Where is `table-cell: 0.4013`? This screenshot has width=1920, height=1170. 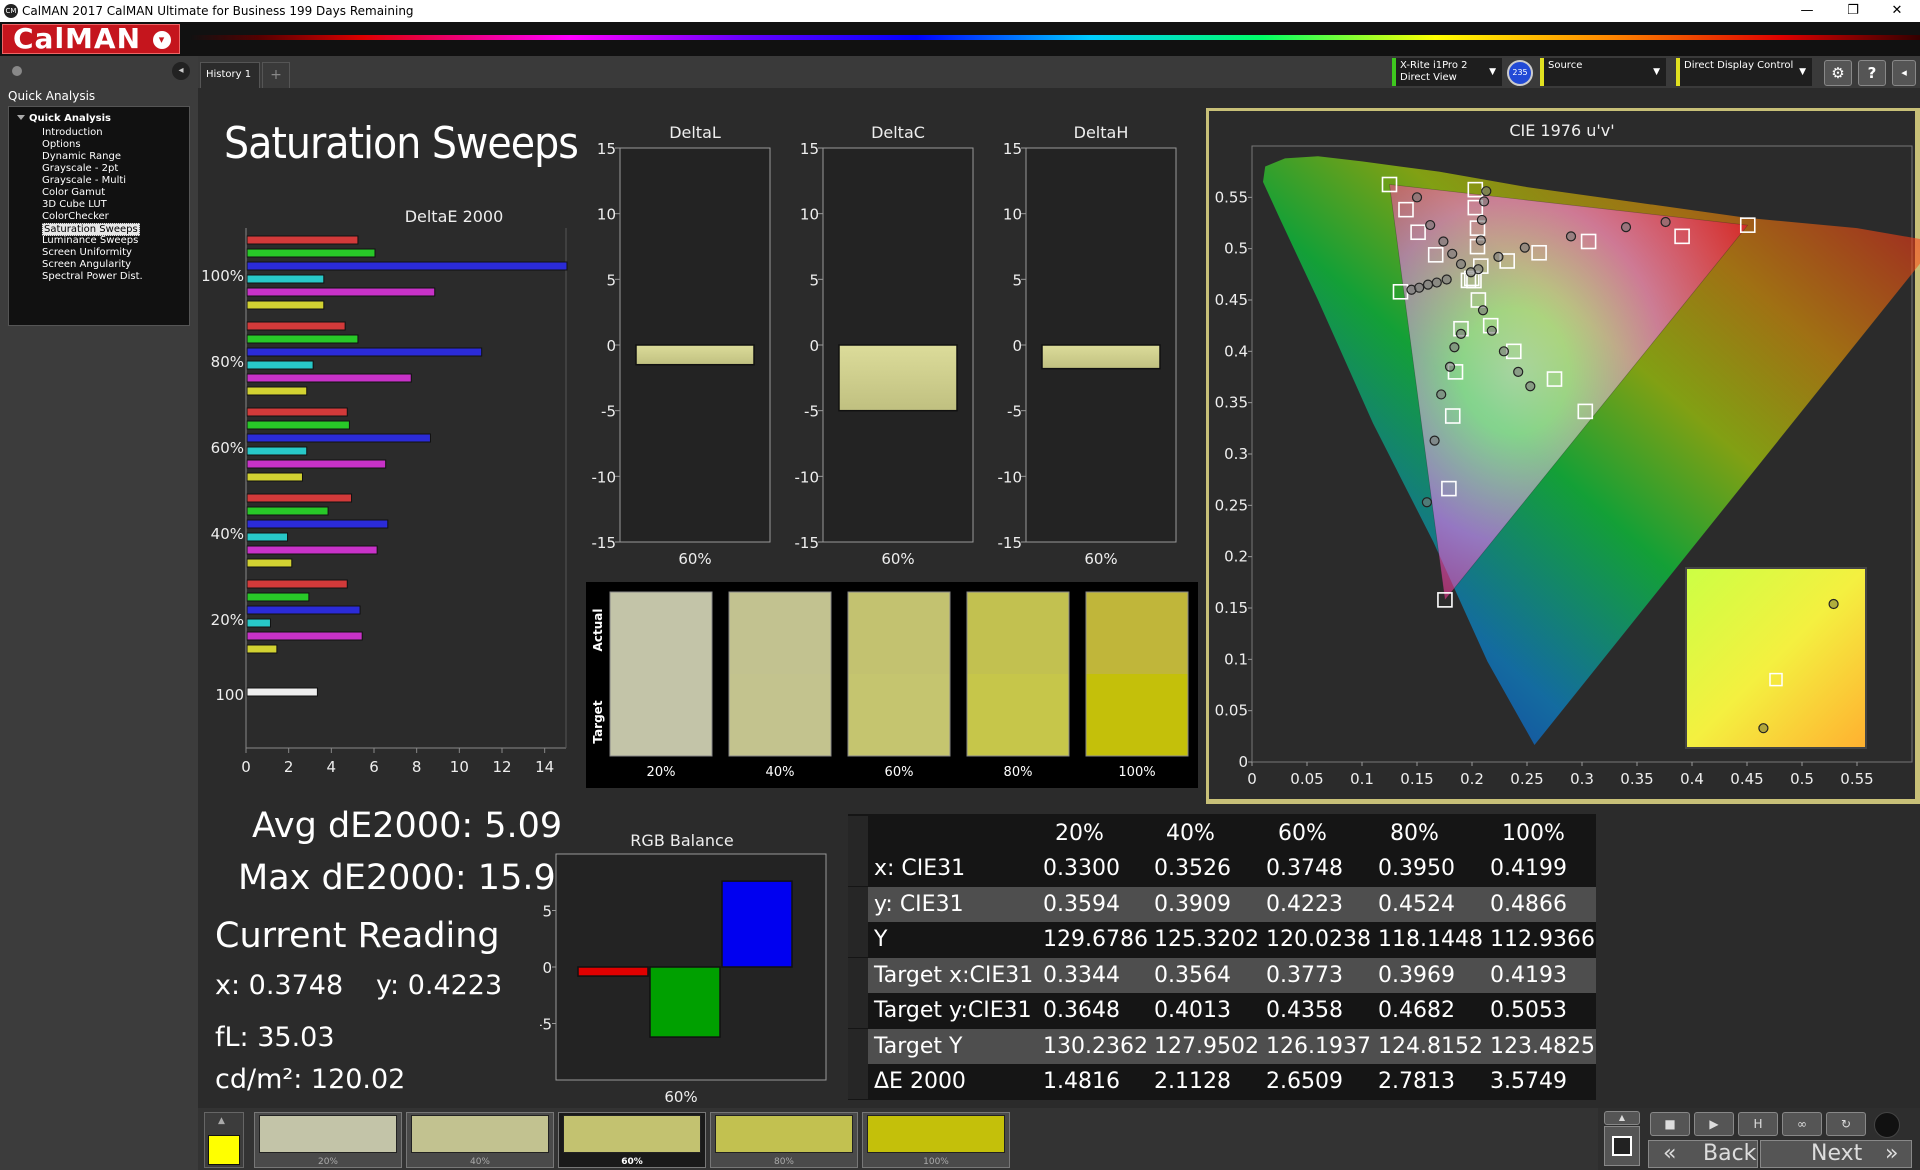 table-cell: 0.4013 is located at coordinates (1192, 1010).